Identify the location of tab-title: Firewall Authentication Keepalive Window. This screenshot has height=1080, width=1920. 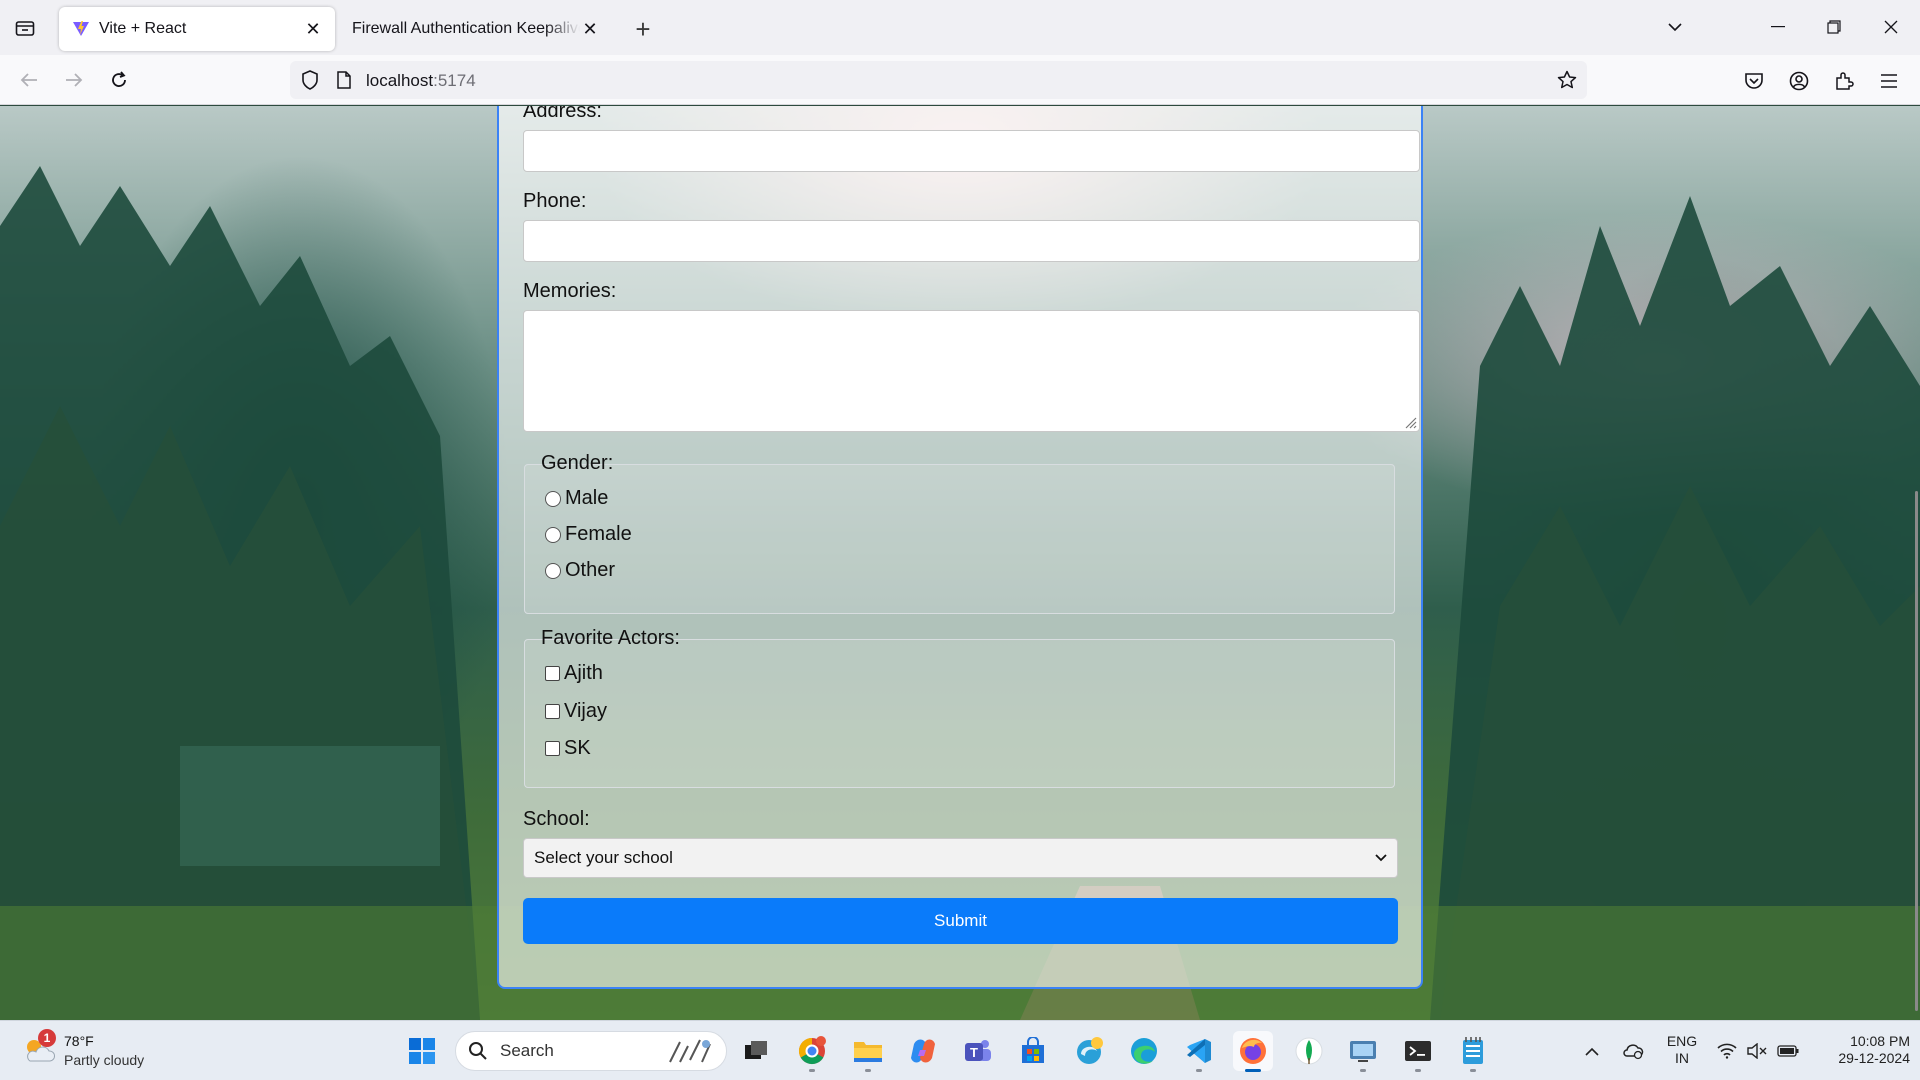
(466, 28).